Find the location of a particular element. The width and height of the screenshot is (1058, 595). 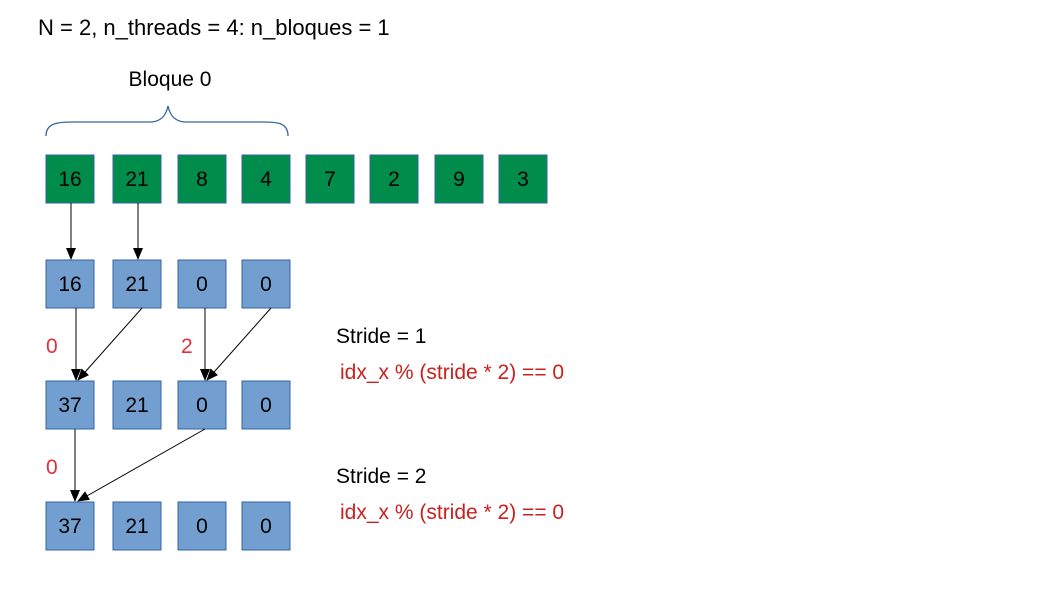

input-cell: 7 is located at coordinates (330, 179).